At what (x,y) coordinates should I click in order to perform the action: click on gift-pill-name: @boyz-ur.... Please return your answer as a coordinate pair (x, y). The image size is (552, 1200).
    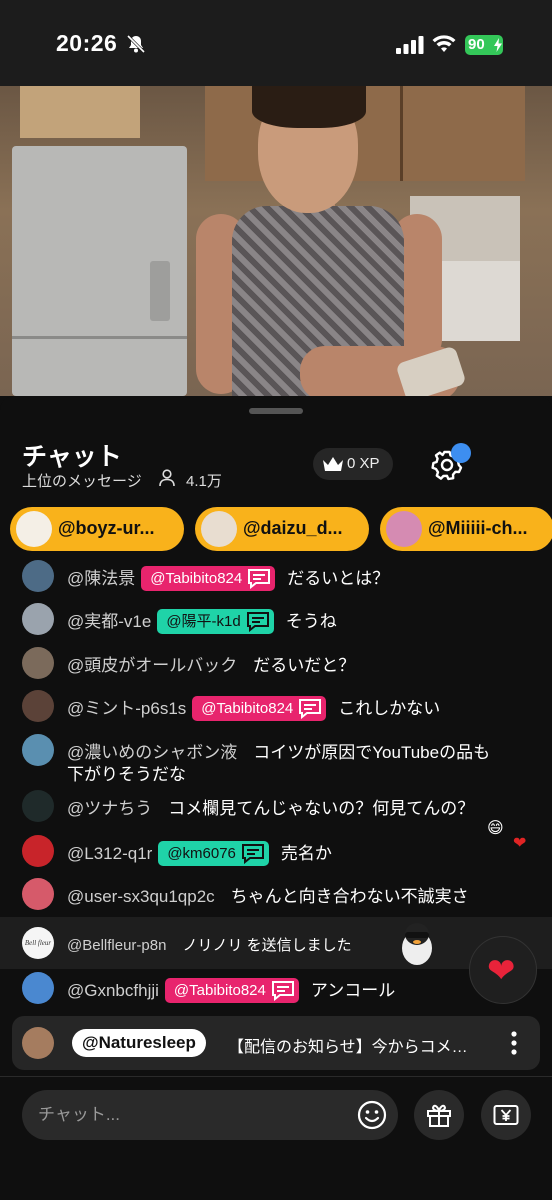
    Looking at the image, I should click on (106, 528).